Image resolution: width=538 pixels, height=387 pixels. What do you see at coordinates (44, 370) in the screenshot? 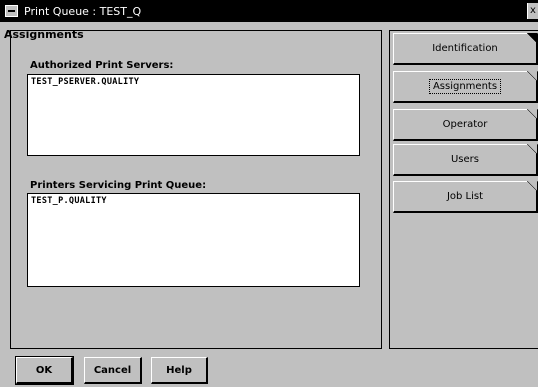
I see `ok-button: OK` at bounding box center [44, 370].